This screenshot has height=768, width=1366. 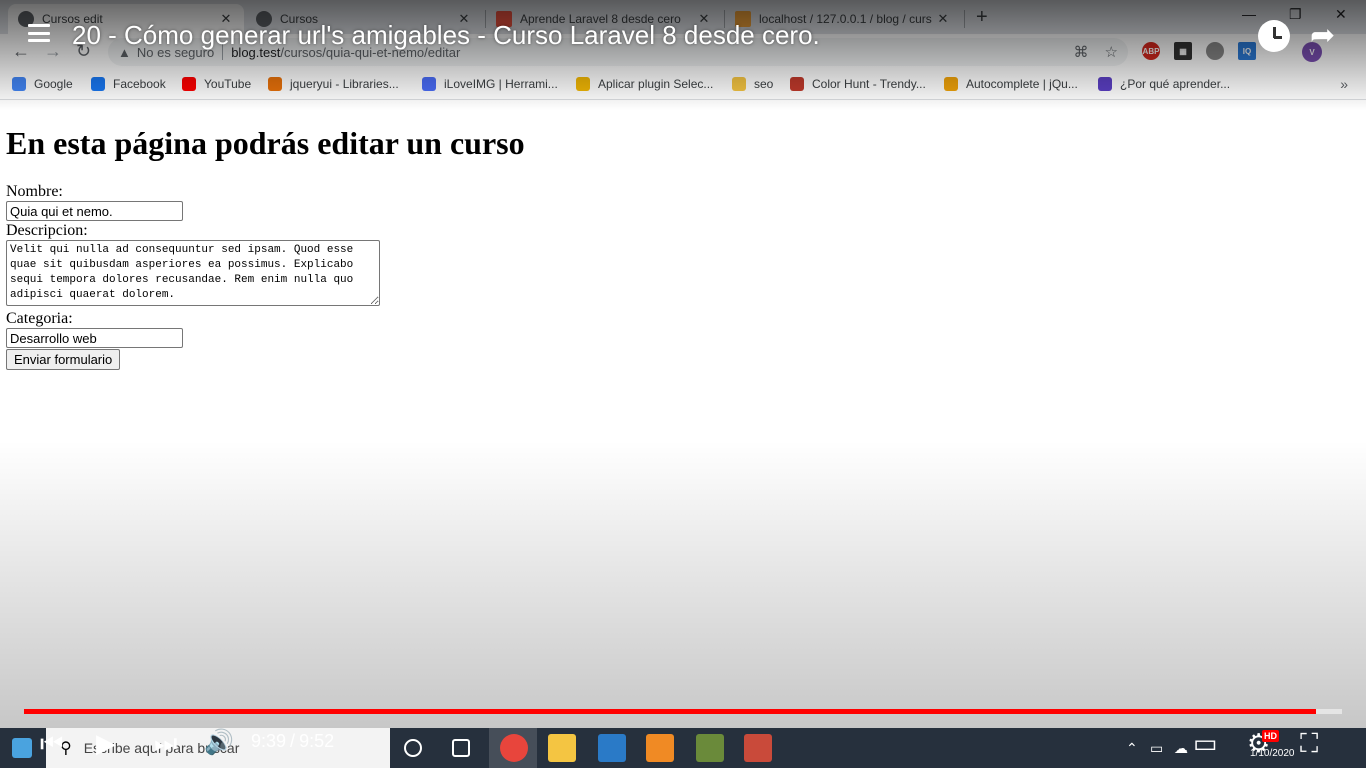 What do you see at coordinates (583, 84) in the screenshot?
I see `plugin-icon` at bounding box center [583, 84].